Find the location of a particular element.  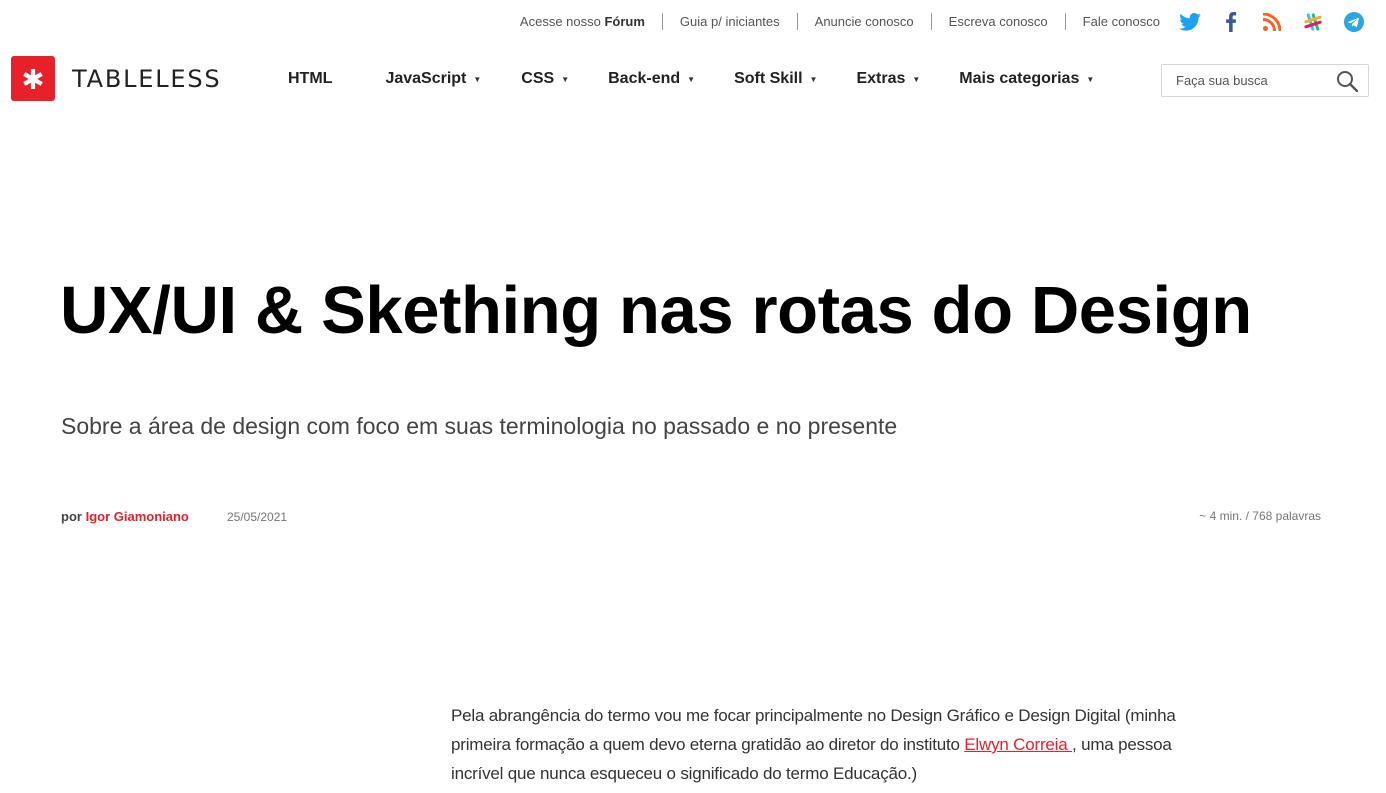

nav-item-javascript: JavaScript ▼ is located at coordinates (433, 79).